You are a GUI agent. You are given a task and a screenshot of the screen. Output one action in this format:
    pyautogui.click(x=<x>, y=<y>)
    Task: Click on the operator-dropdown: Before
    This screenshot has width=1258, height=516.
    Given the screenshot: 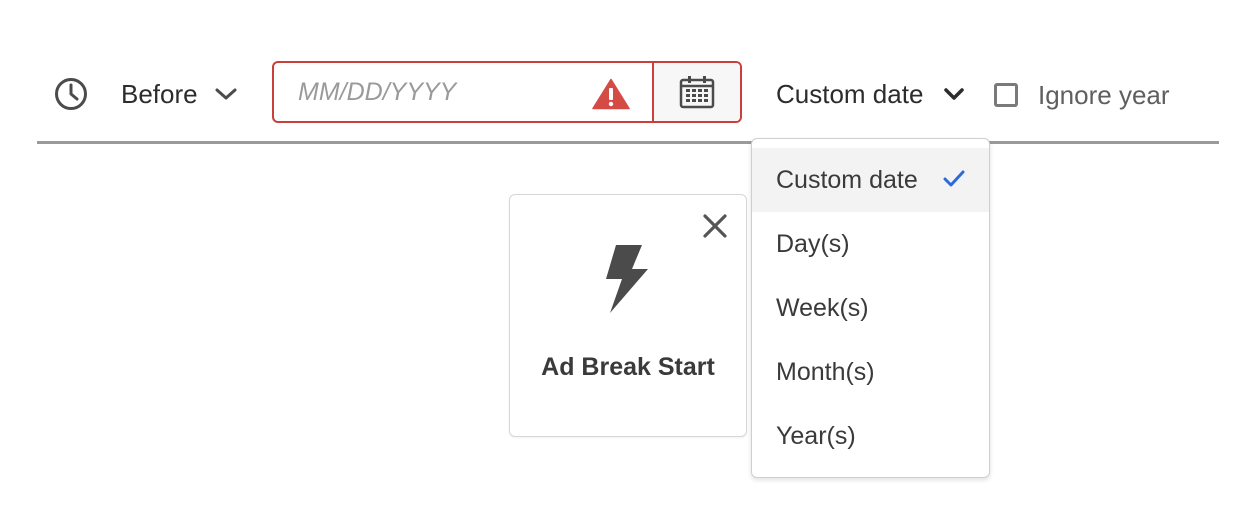 What is the action you would take?
    pyautogui.click(x=179, y=94)
    